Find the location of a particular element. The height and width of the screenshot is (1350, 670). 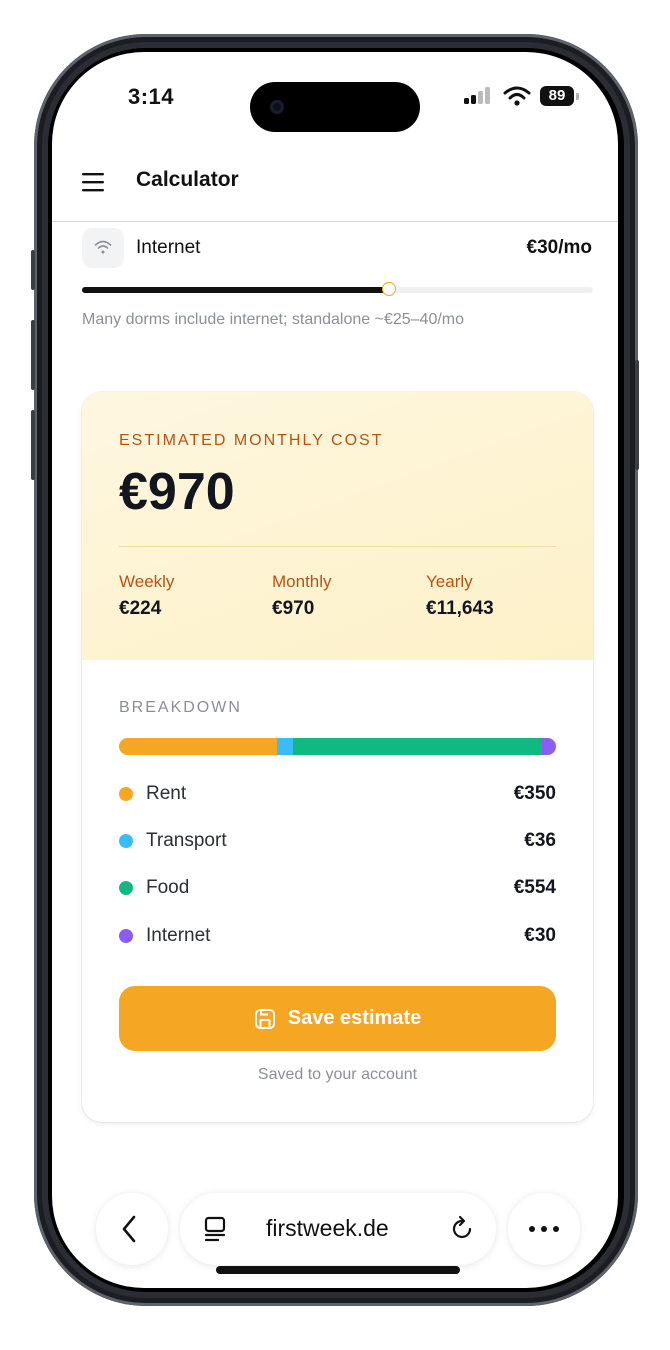

breakdown-segment-internet is located at coordinates (549, 746).